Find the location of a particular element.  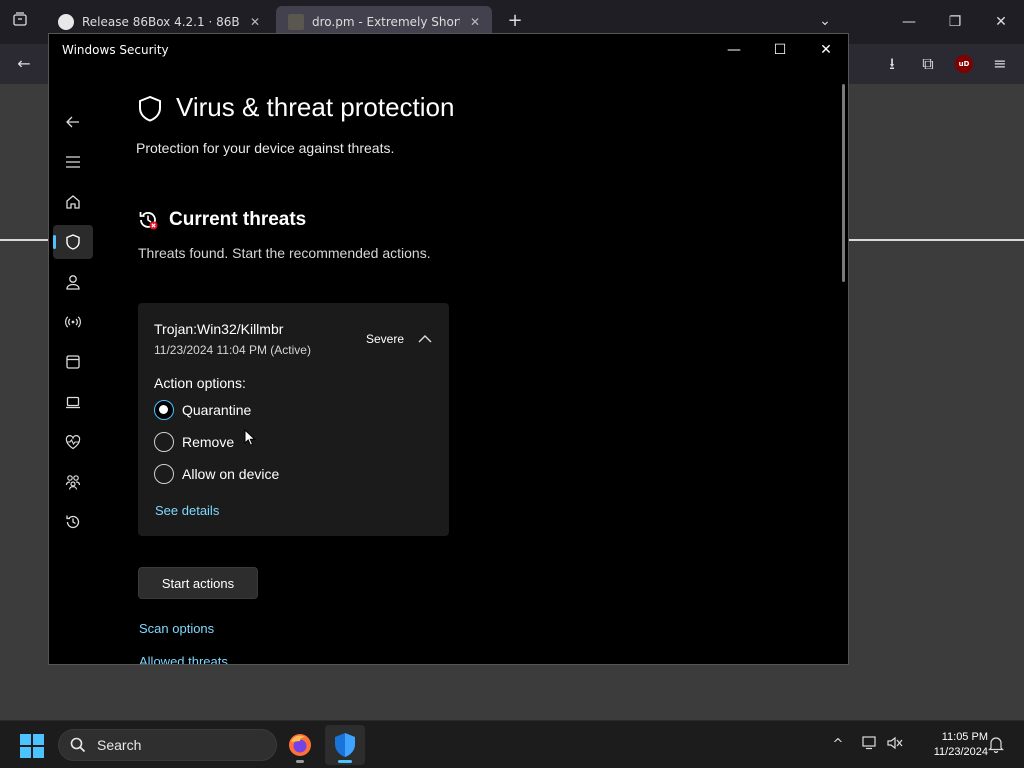

window-title: Windows Security is located at coordinates (115, 50).